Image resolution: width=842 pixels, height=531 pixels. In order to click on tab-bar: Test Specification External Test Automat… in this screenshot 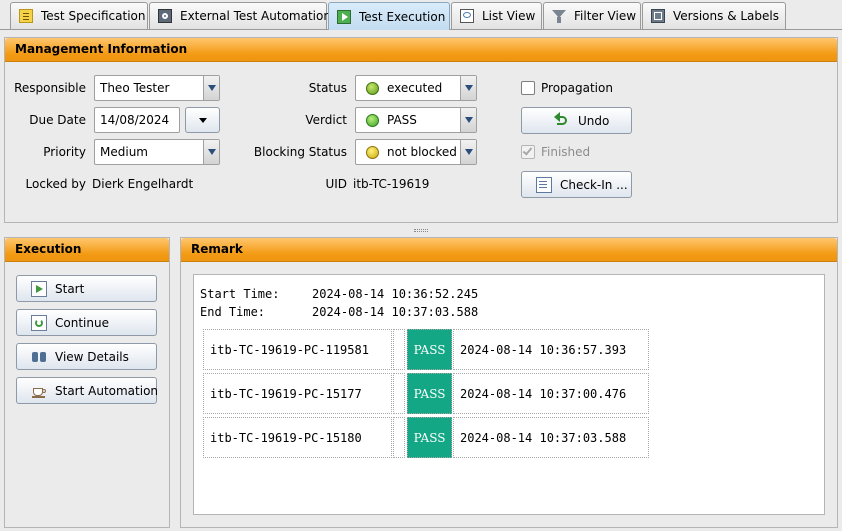, I will do `click(421, 15)`.